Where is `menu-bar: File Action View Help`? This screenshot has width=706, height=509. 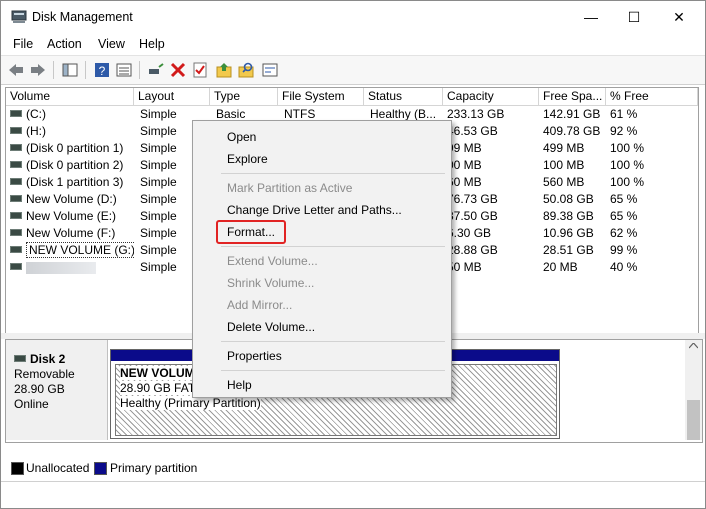 menu-bar: File Action View Help is located at coordinates (353, 44).